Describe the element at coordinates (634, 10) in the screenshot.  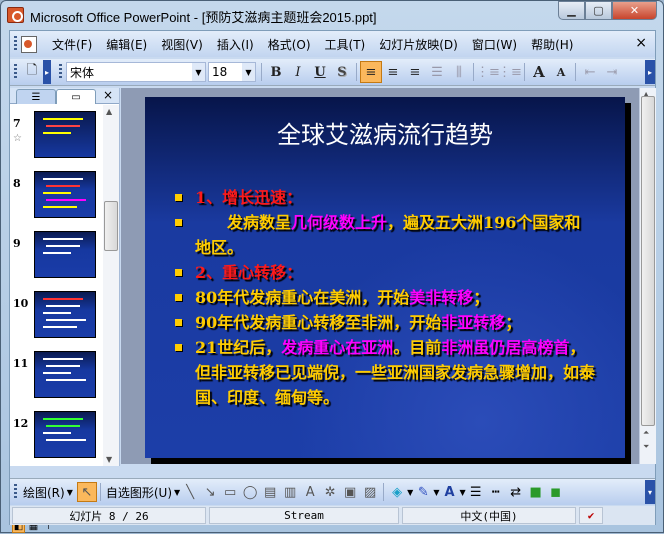
I see `close-button: ✕` at that location.